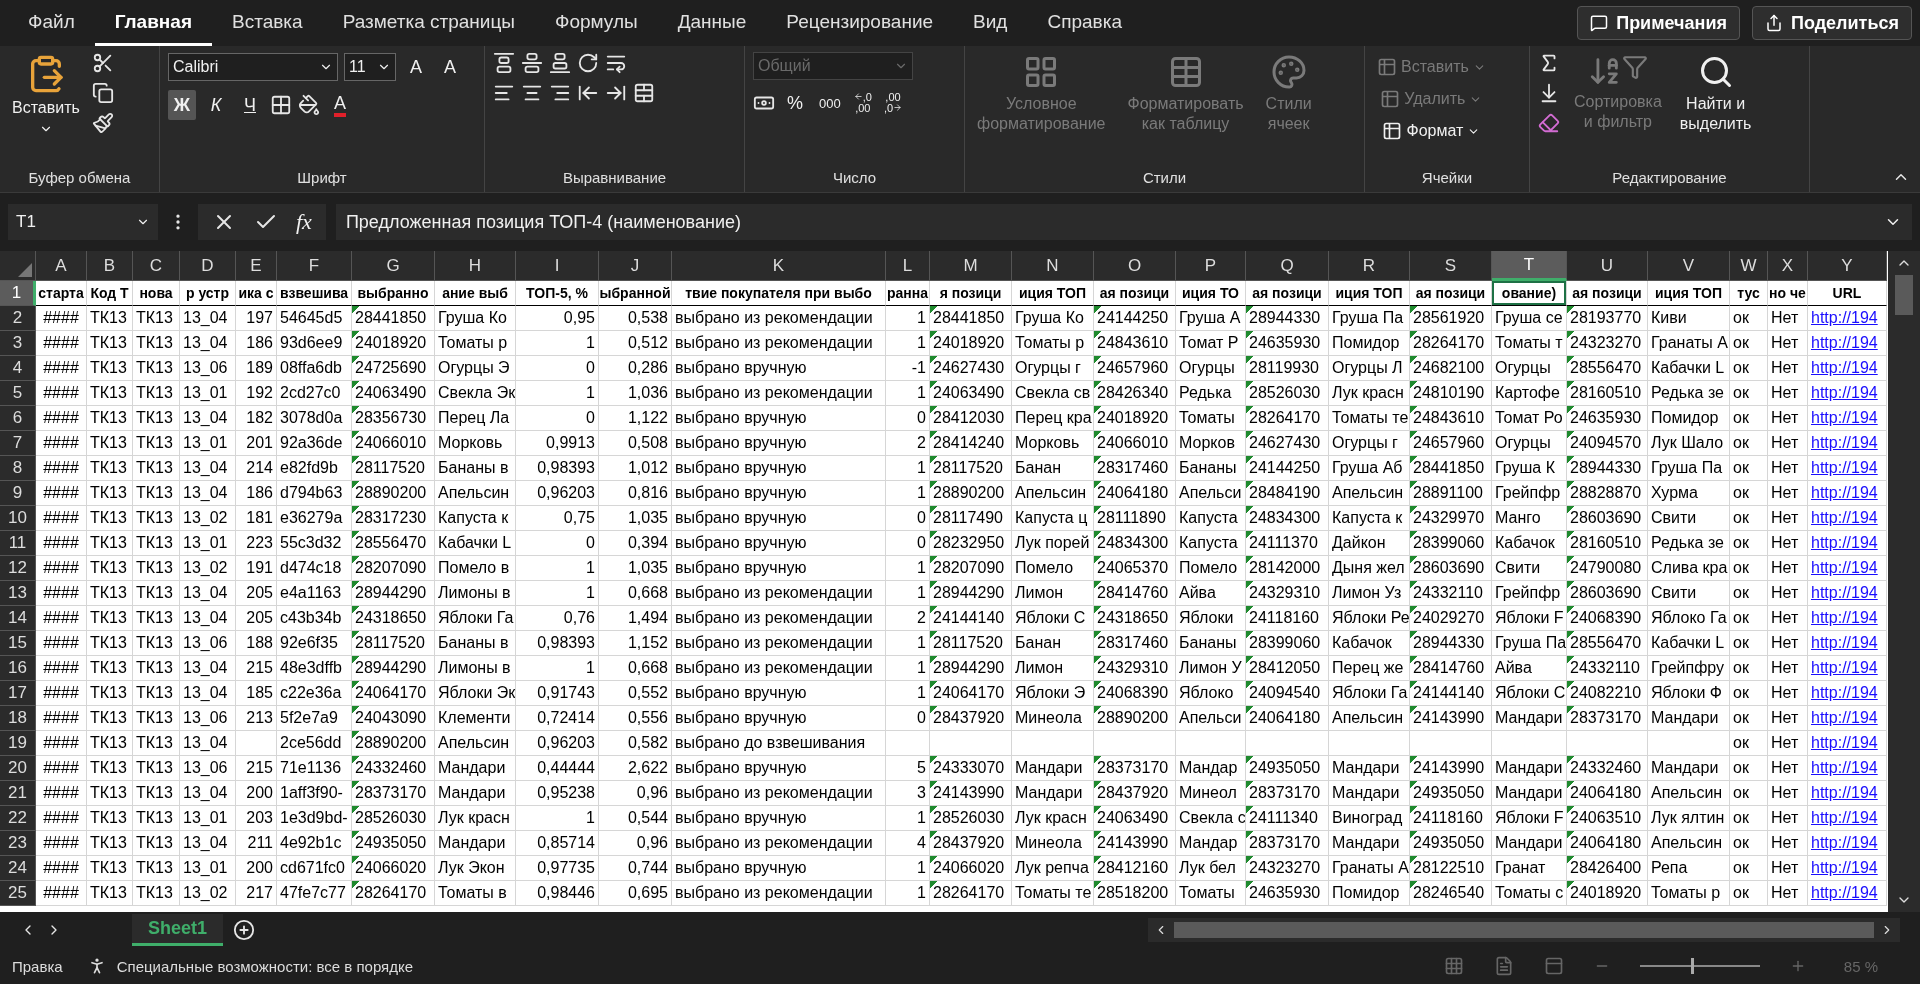 This screenshot has width=1920, height=984. I want to click on font-color-button: A, so click(340, 105).